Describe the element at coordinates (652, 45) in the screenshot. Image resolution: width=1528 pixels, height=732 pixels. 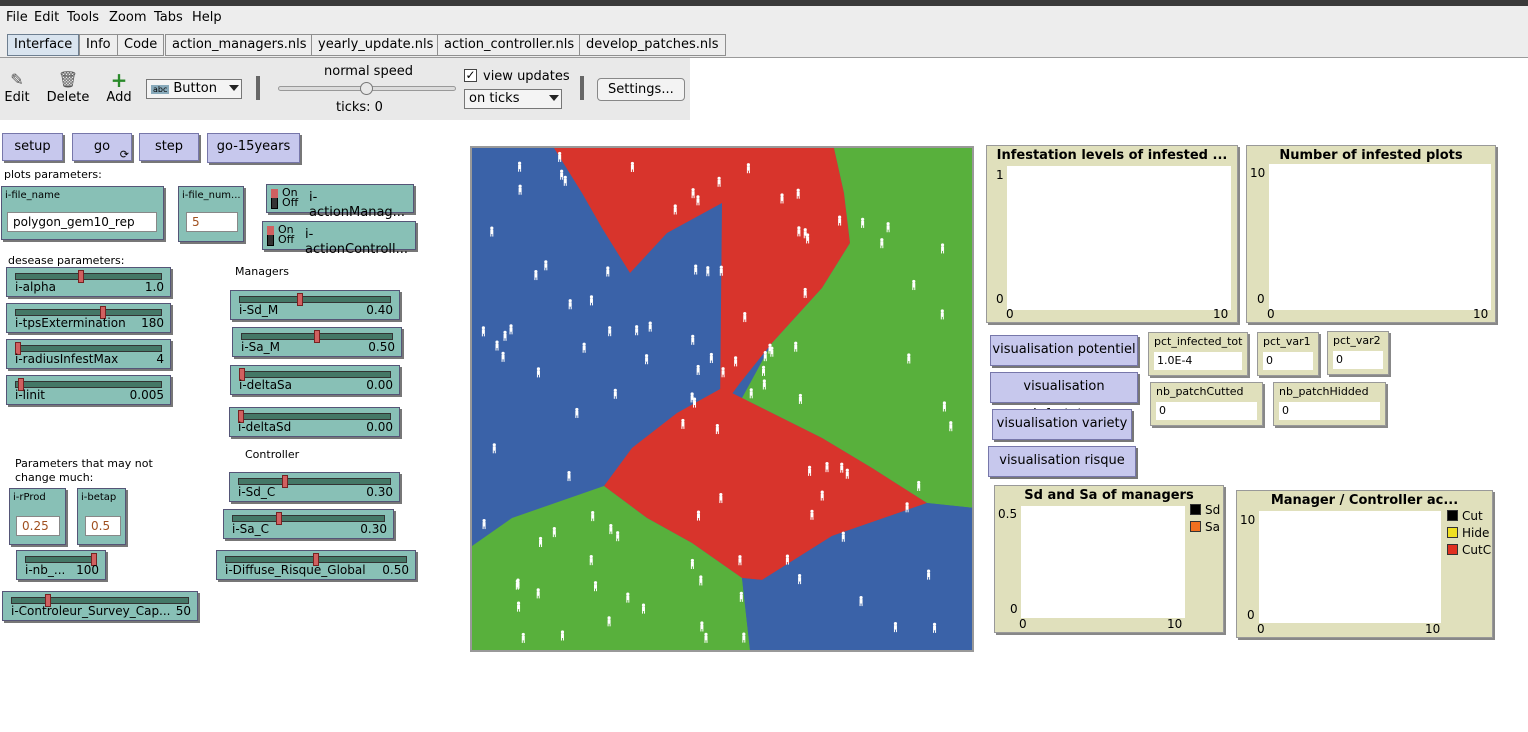
I see `tab-develop-patches: develop_patches.nls` at that location.